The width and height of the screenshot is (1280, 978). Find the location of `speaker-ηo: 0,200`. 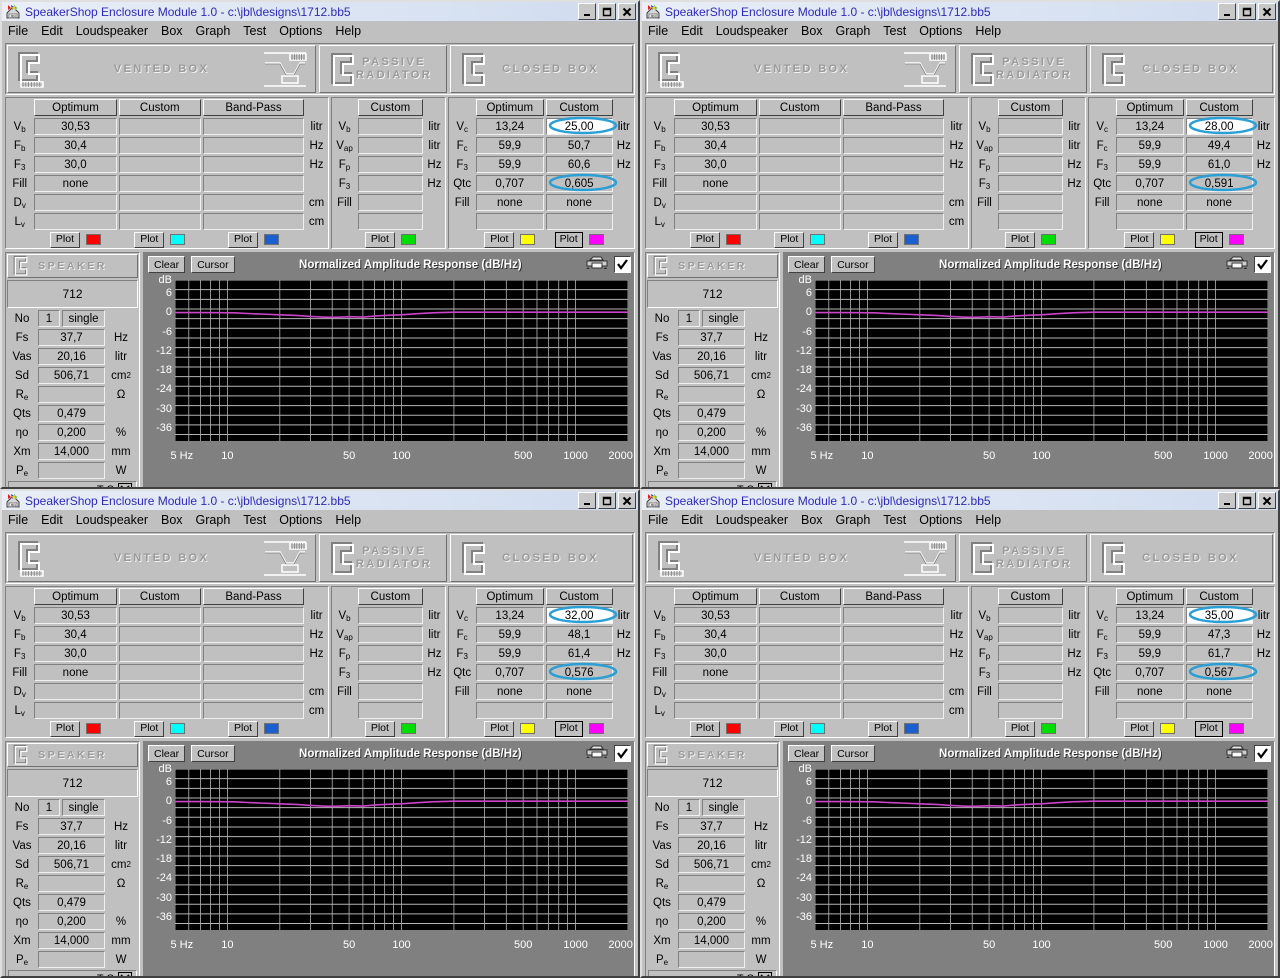

speaker-ηo: 0,200 is located at coordinates (71, 921).